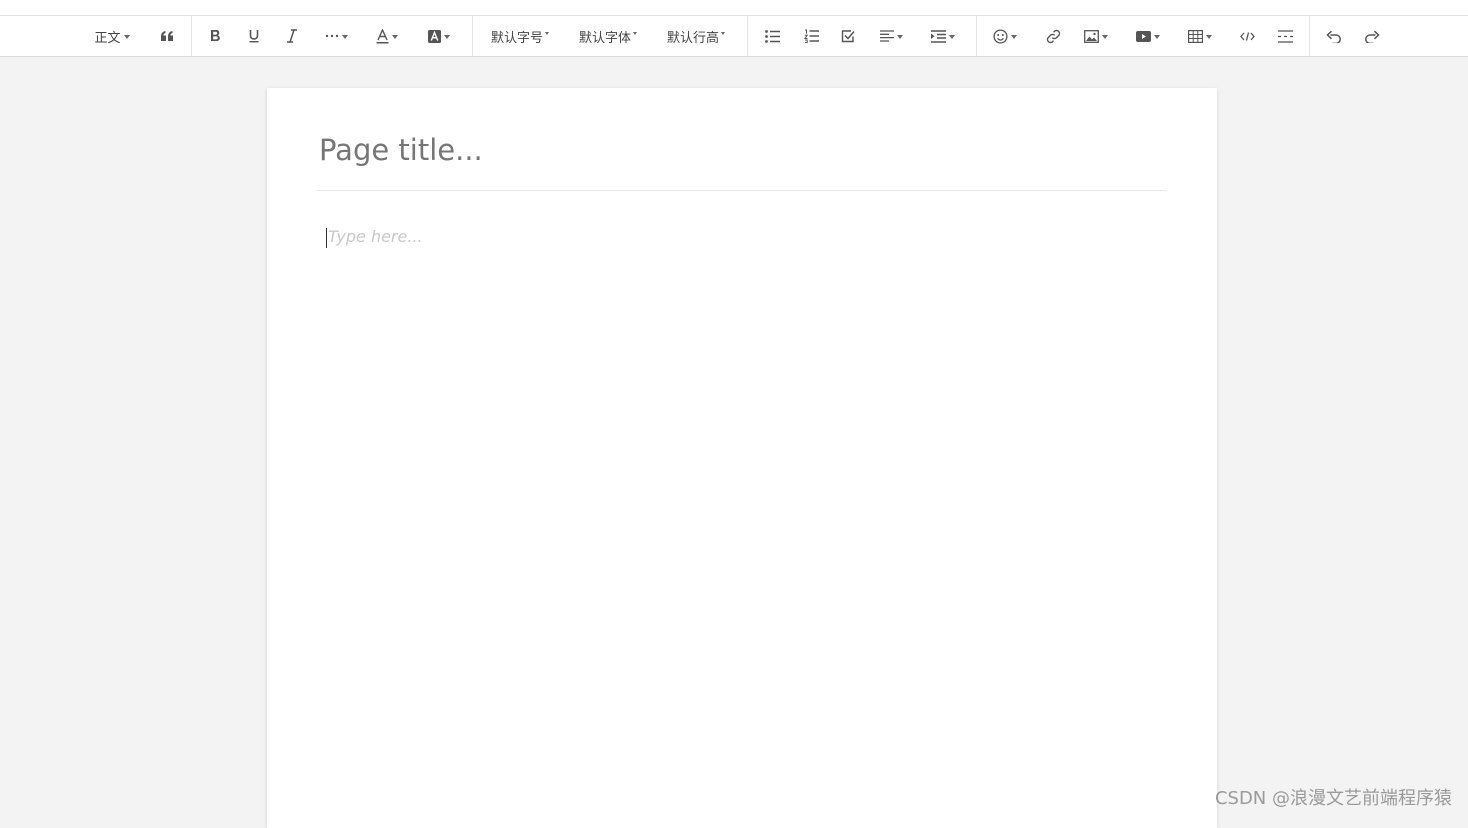 This screenshot has width=1468, height=828. What do you see at coordinates (886, 36) in the screenshot?
I see `align-icon` at bounding box center [886, 36].